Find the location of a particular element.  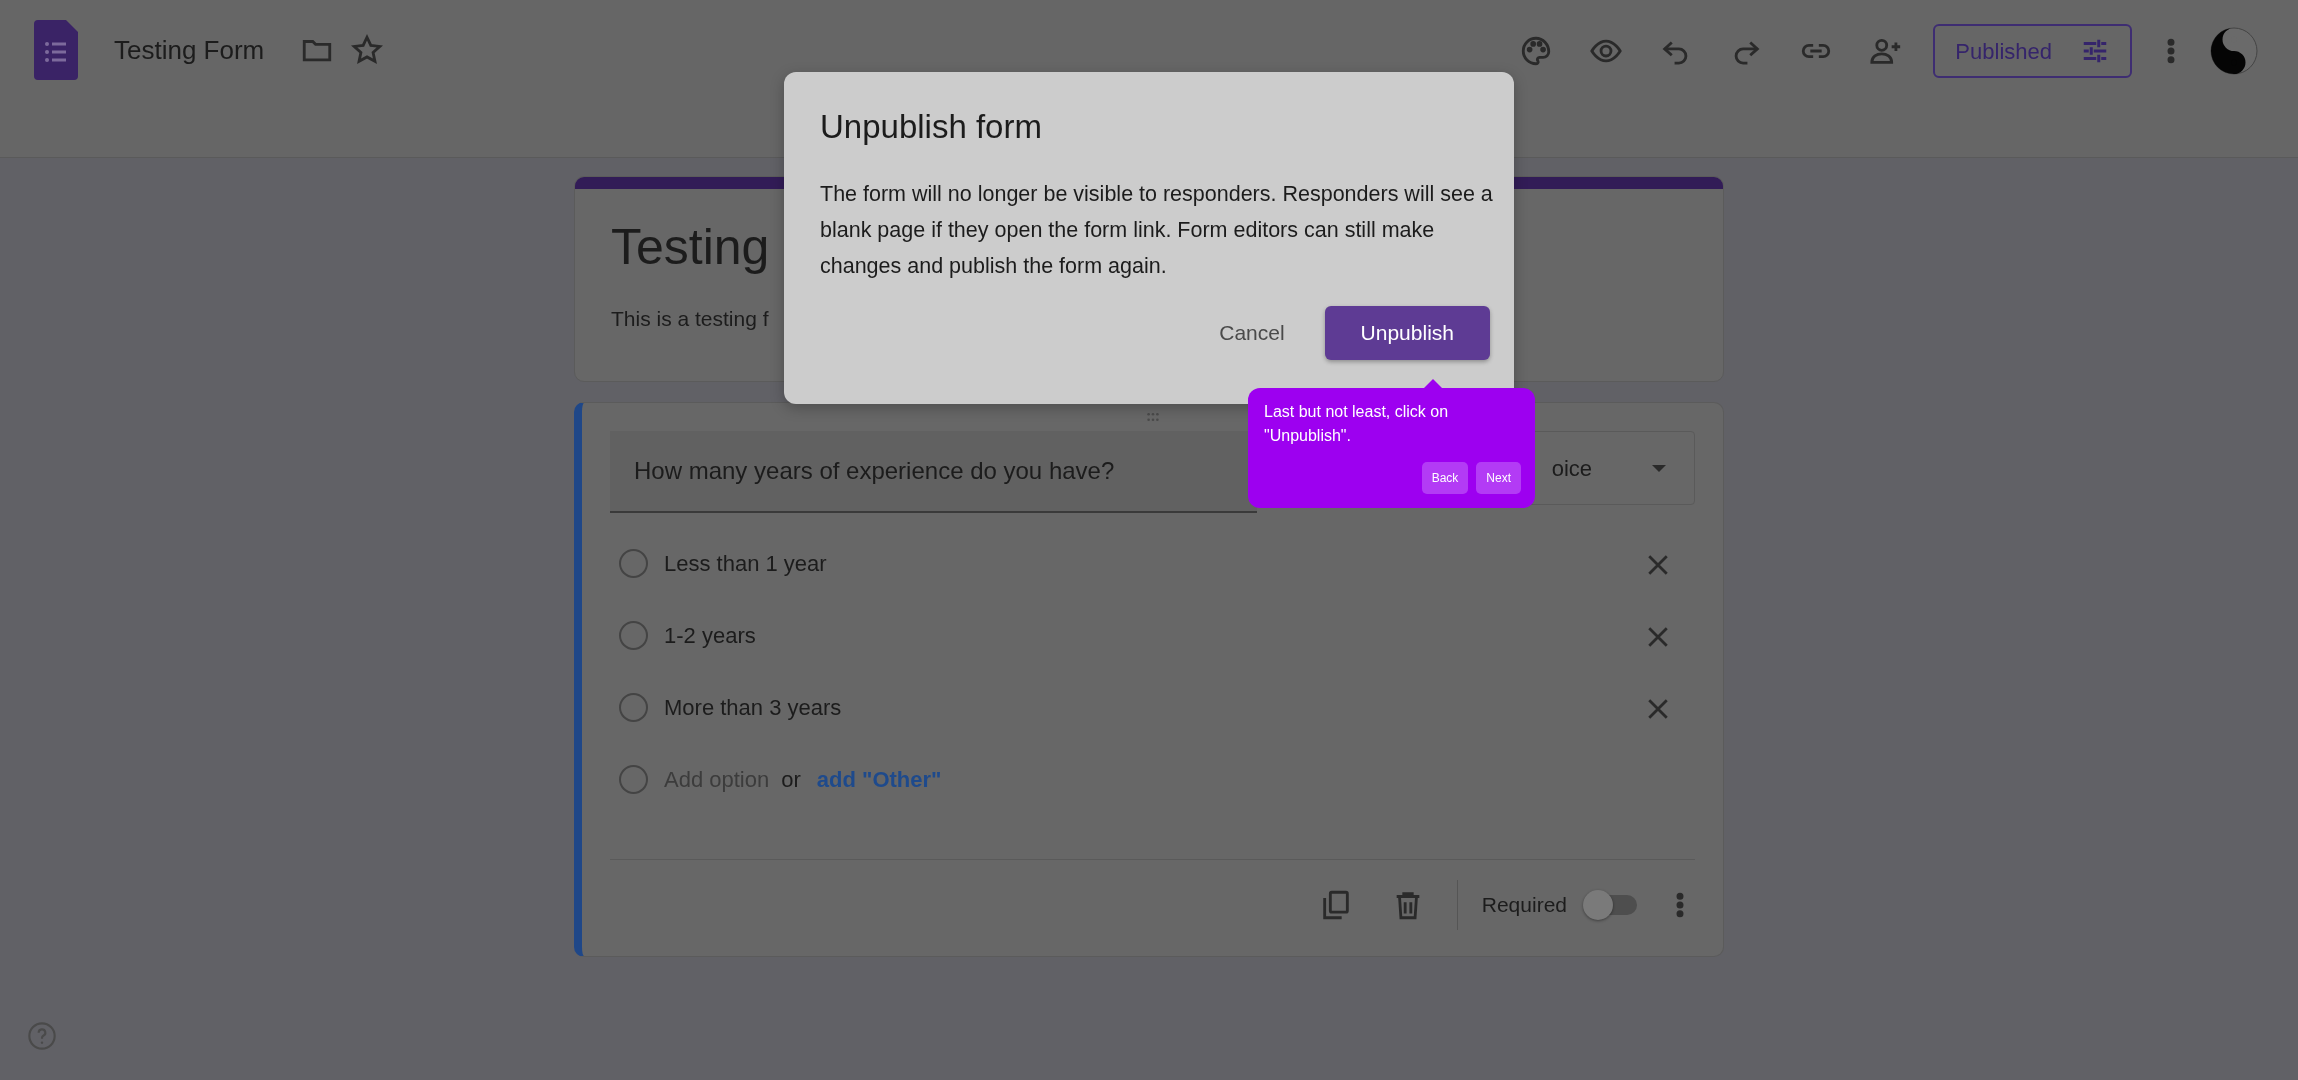

unpublish-button: Unpublish is located at coordinates (1407, 332).